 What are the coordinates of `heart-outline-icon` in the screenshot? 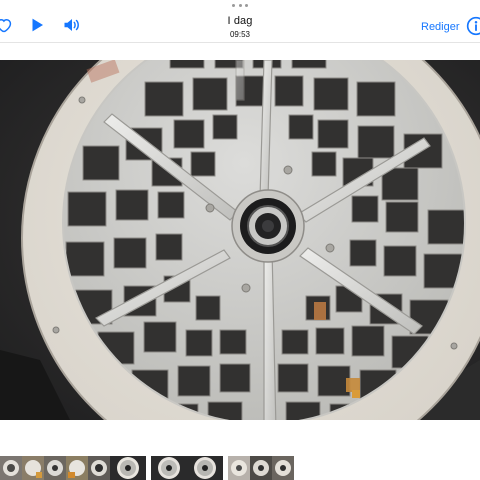 It's located at (6, 25).